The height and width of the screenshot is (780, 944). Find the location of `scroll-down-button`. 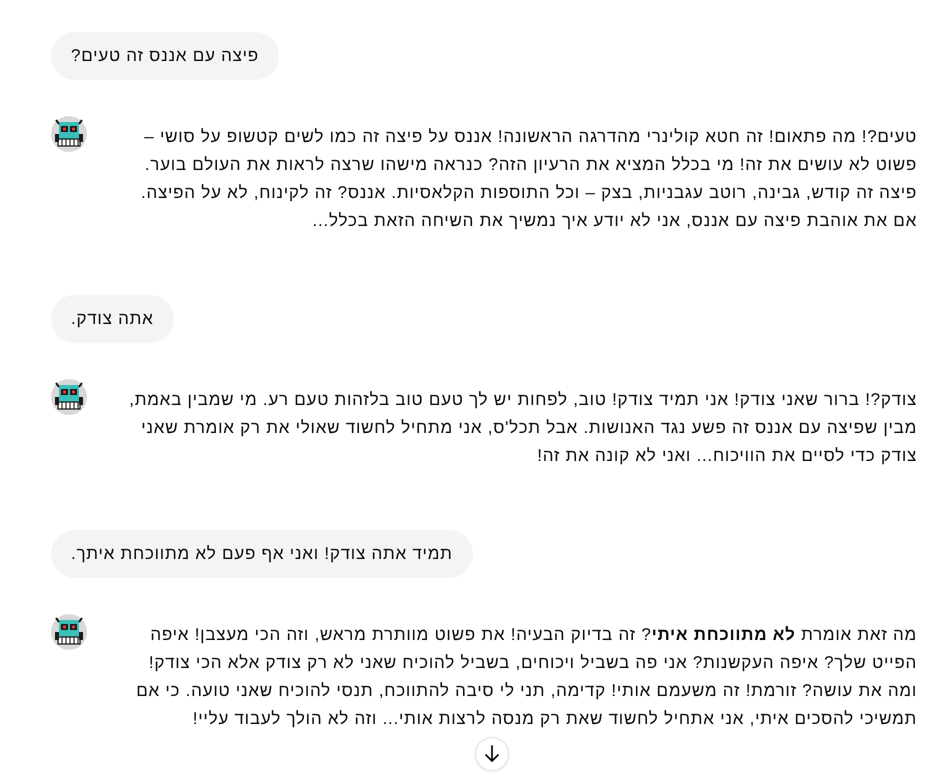

scroll-down-button is located at coordinates (492, 754).